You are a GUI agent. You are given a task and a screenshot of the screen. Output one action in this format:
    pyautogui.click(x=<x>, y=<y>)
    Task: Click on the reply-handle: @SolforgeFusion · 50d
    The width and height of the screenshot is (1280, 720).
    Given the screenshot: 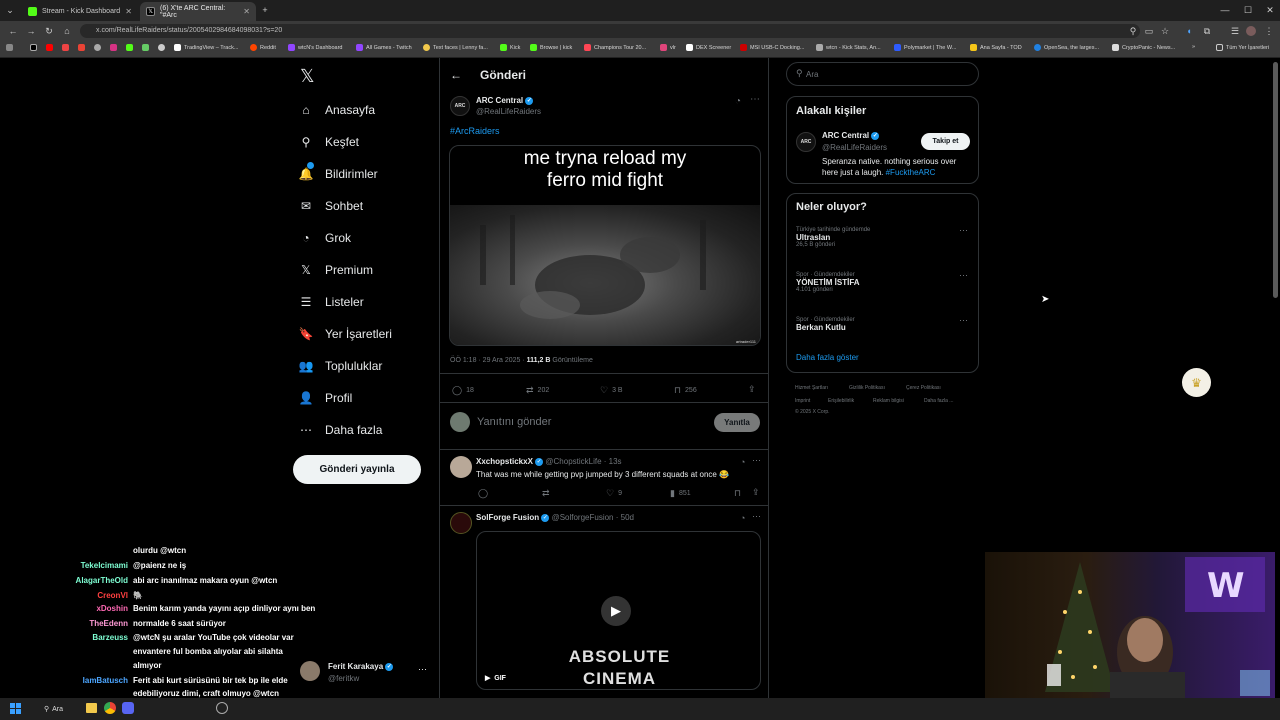 What is the action you would take?
    pyautogui.click(x=593, y=517)
    